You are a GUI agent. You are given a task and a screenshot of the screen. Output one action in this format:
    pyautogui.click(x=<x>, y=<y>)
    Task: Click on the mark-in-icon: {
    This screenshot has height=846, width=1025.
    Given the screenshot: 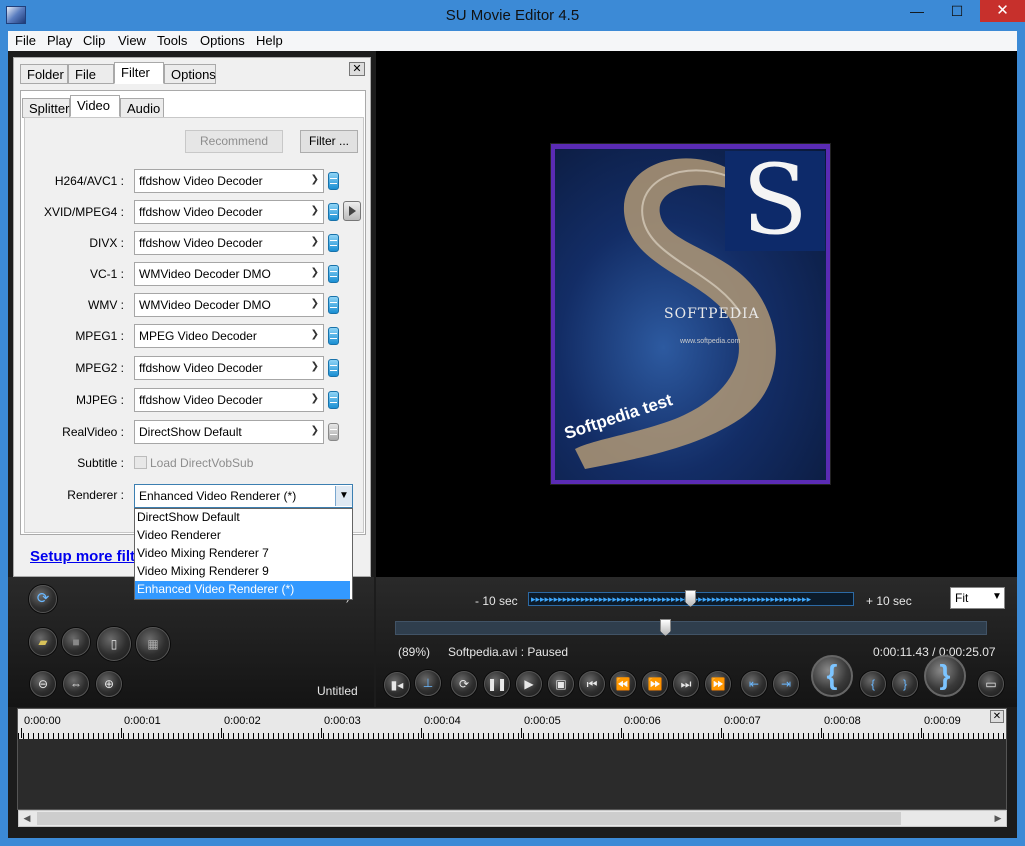 What is the action you would take?
    pyautogui.click(x=832, y=676)
    